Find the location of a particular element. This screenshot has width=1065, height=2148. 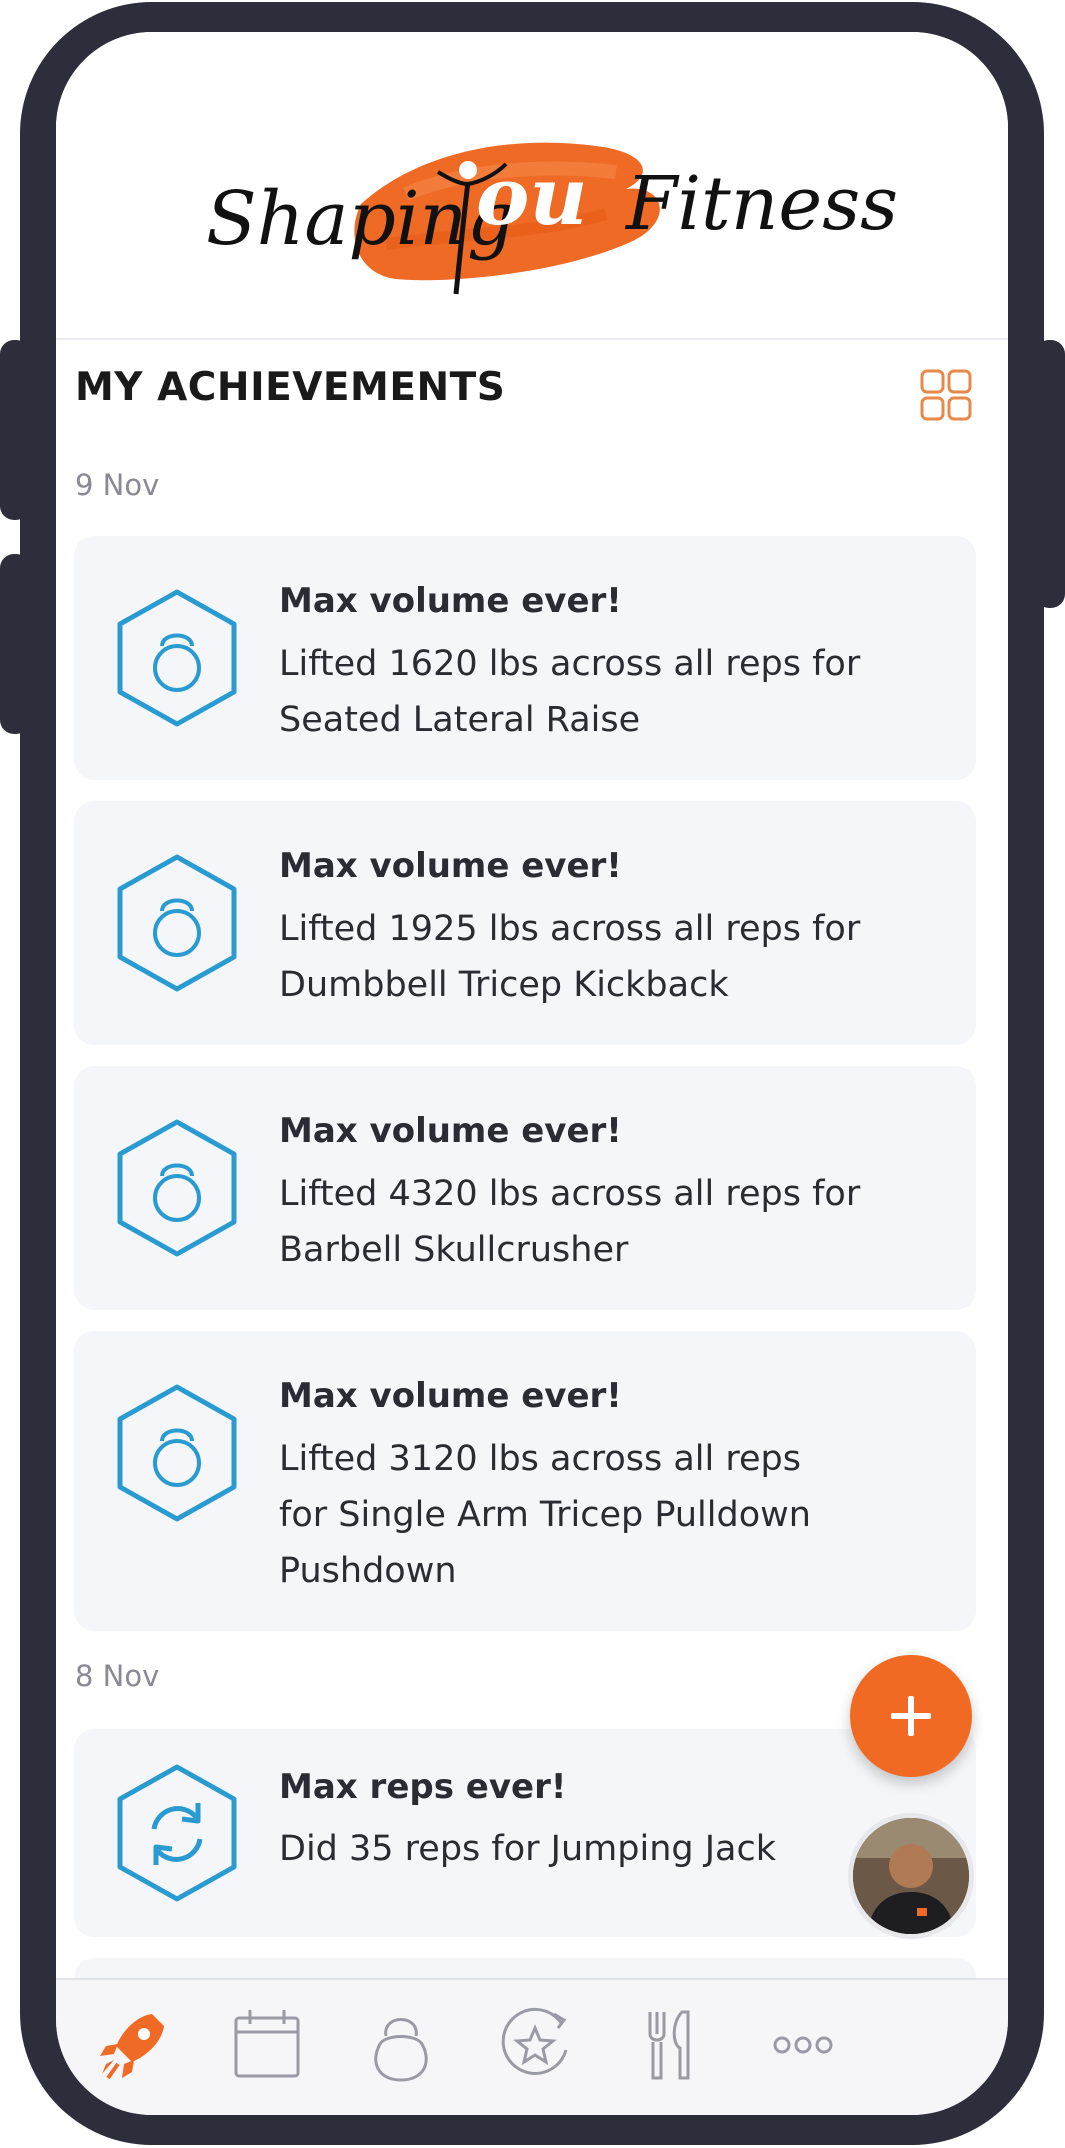

app-header: Shaping ou Fitness is located at coordinates (532, 186).